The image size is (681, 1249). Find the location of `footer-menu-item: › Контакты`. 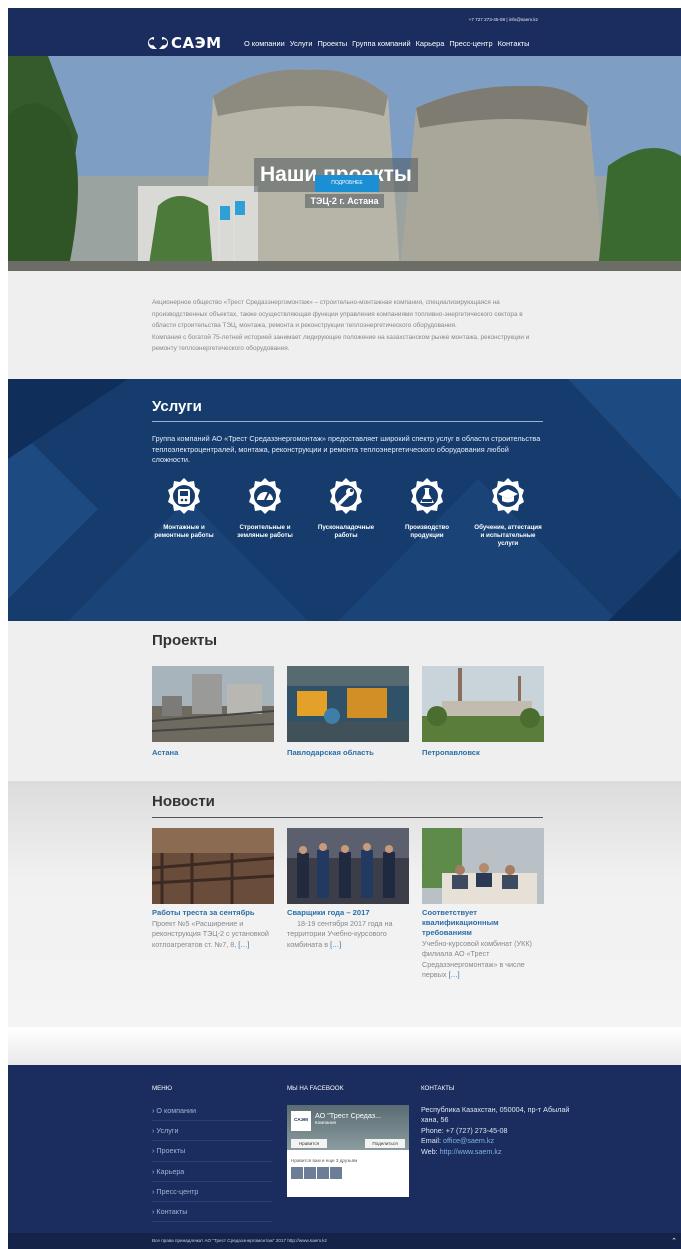

footer-menu-item: › Контакты is located at coordinates (212, 1212).